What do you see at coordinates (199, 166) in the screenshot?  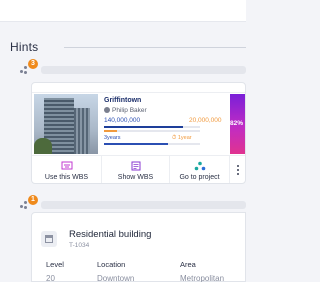 I see `project-nodes-icon` at bounding box center [199, 166].